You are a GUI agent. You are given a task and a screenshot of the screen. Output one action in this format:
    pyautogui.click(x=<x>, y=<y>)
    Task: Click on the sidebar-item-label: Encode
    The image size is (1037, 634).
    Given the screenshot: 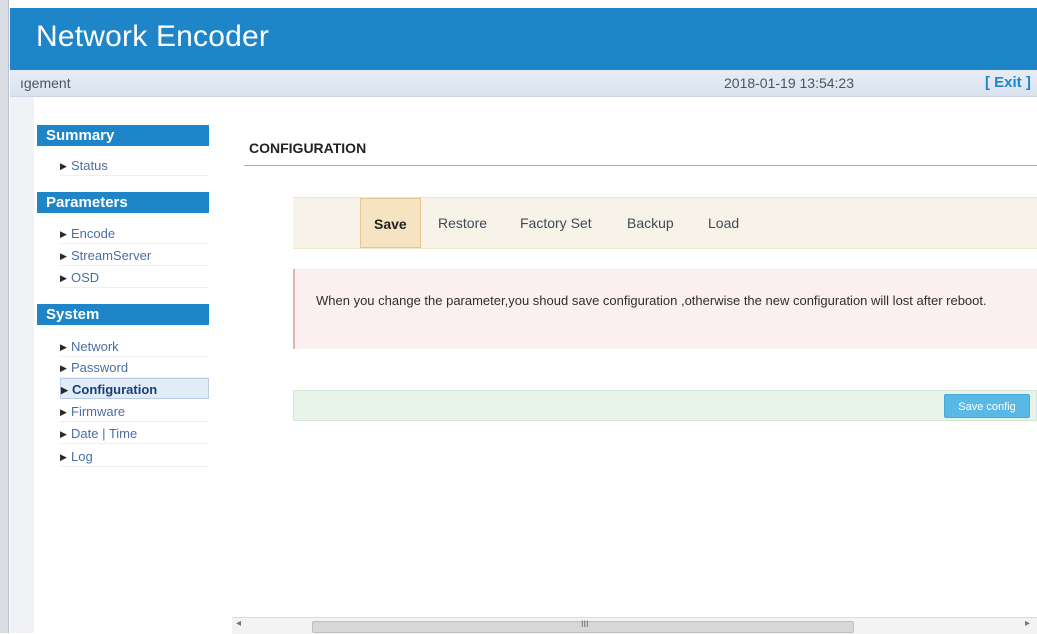 What is the action you would take?
    pyautogui.click(x=93, y=233)
    